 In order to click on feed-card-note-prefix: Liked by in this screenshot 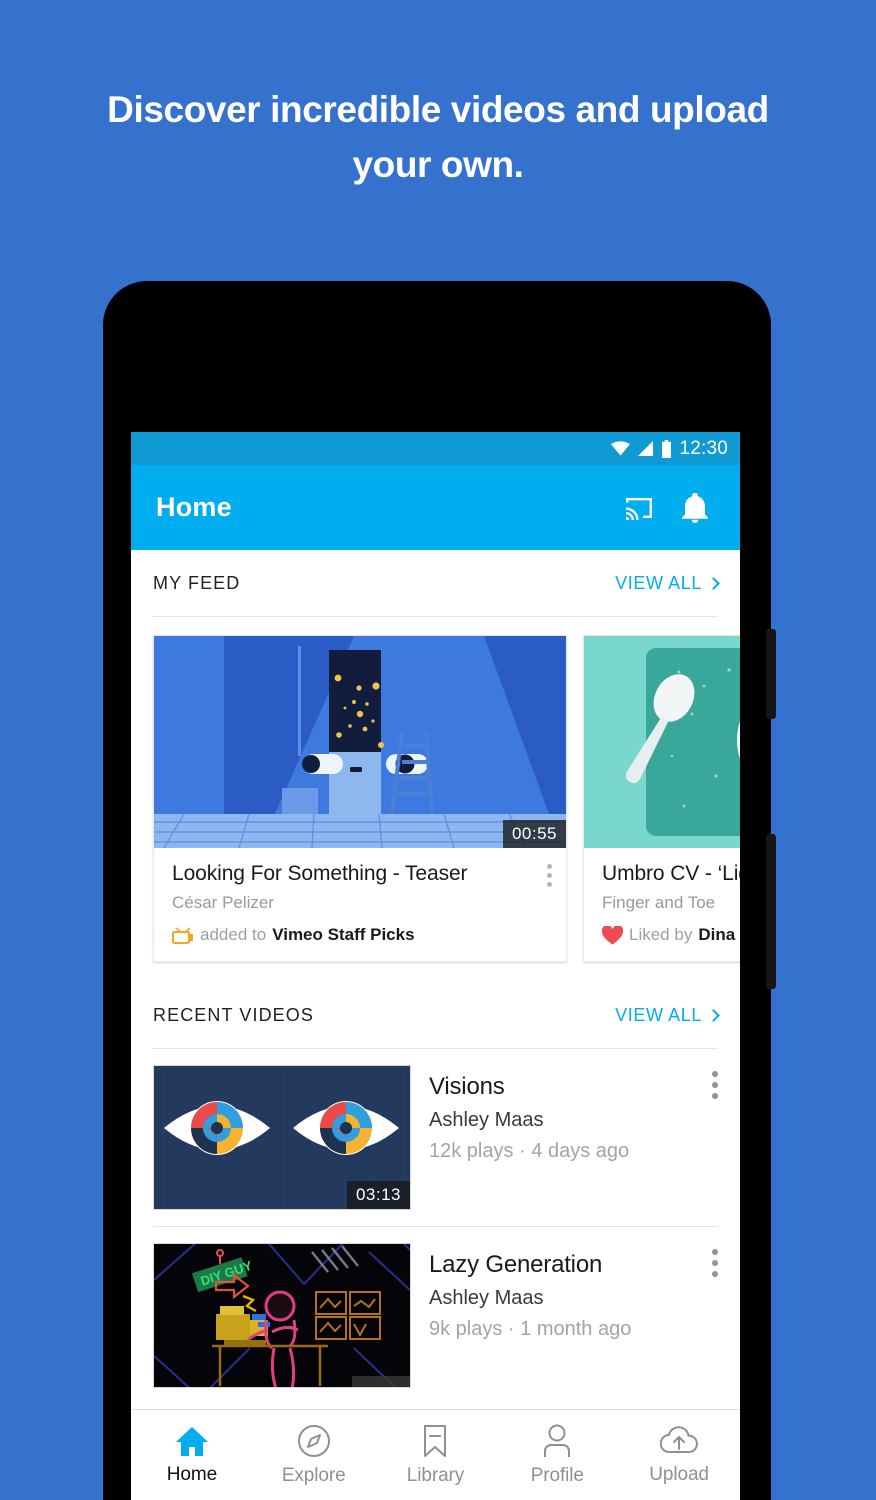, I will do `click(661, 934)`.